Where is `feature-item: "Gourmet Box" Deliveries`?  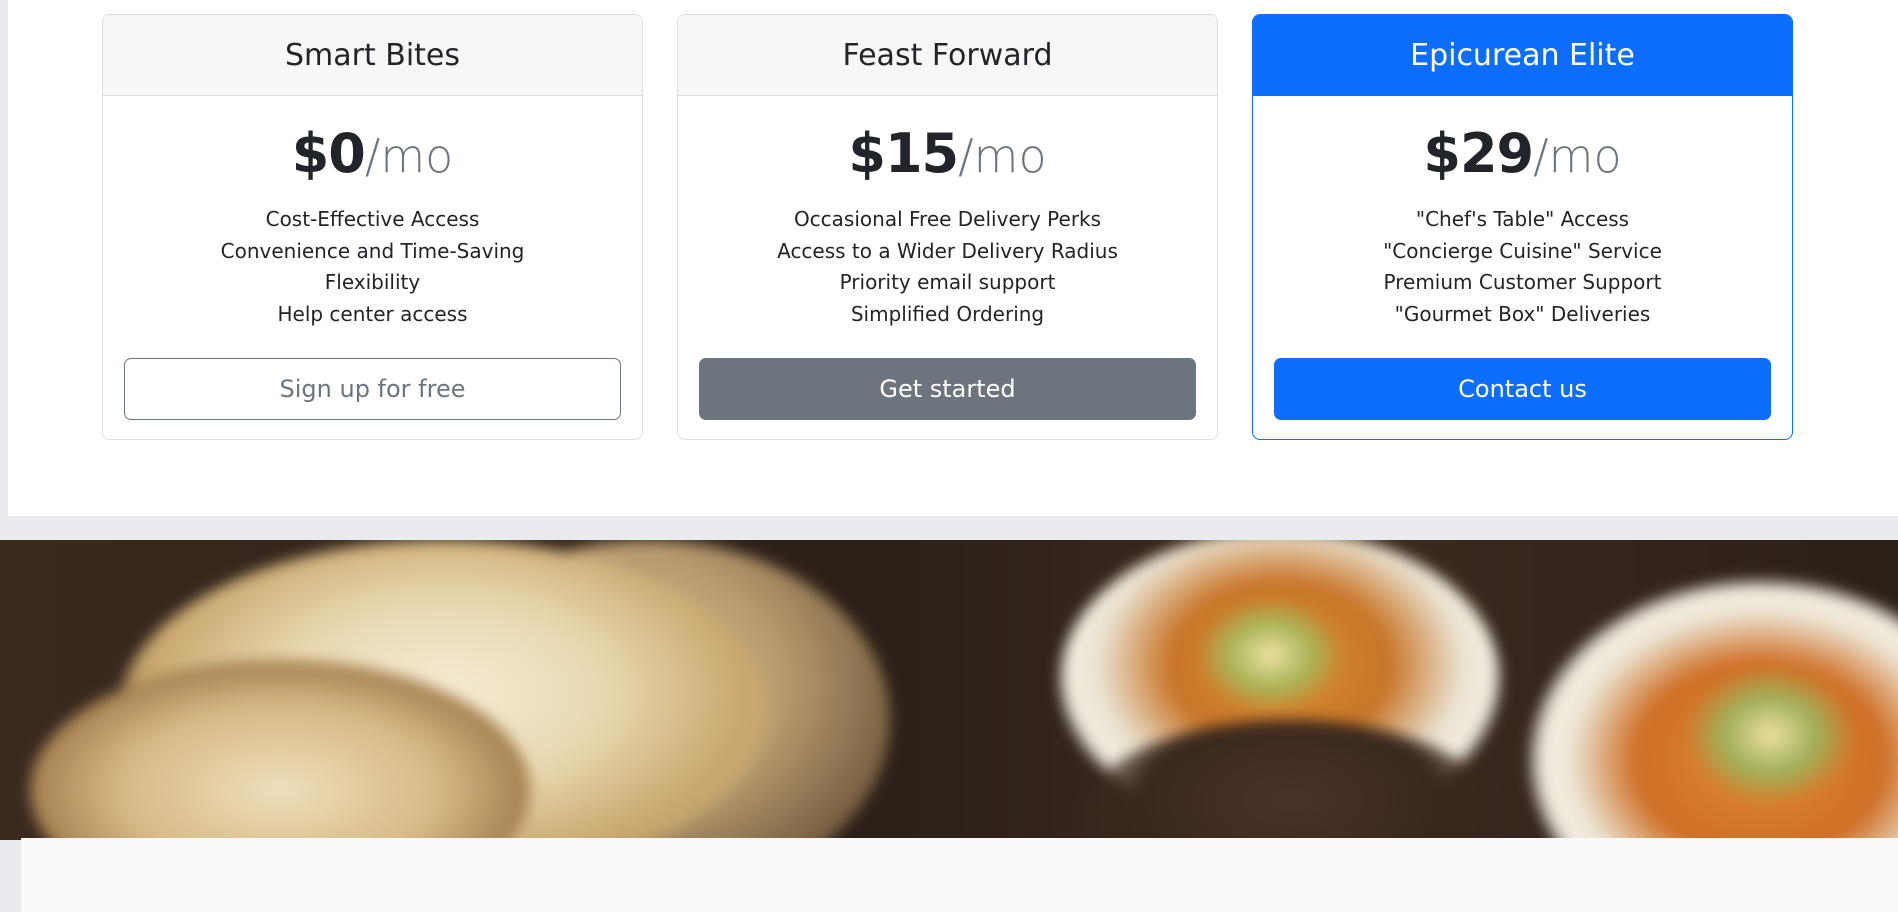 feature-item: "Gourmet Box" Deliveries is located at coordinates (1522, 313).